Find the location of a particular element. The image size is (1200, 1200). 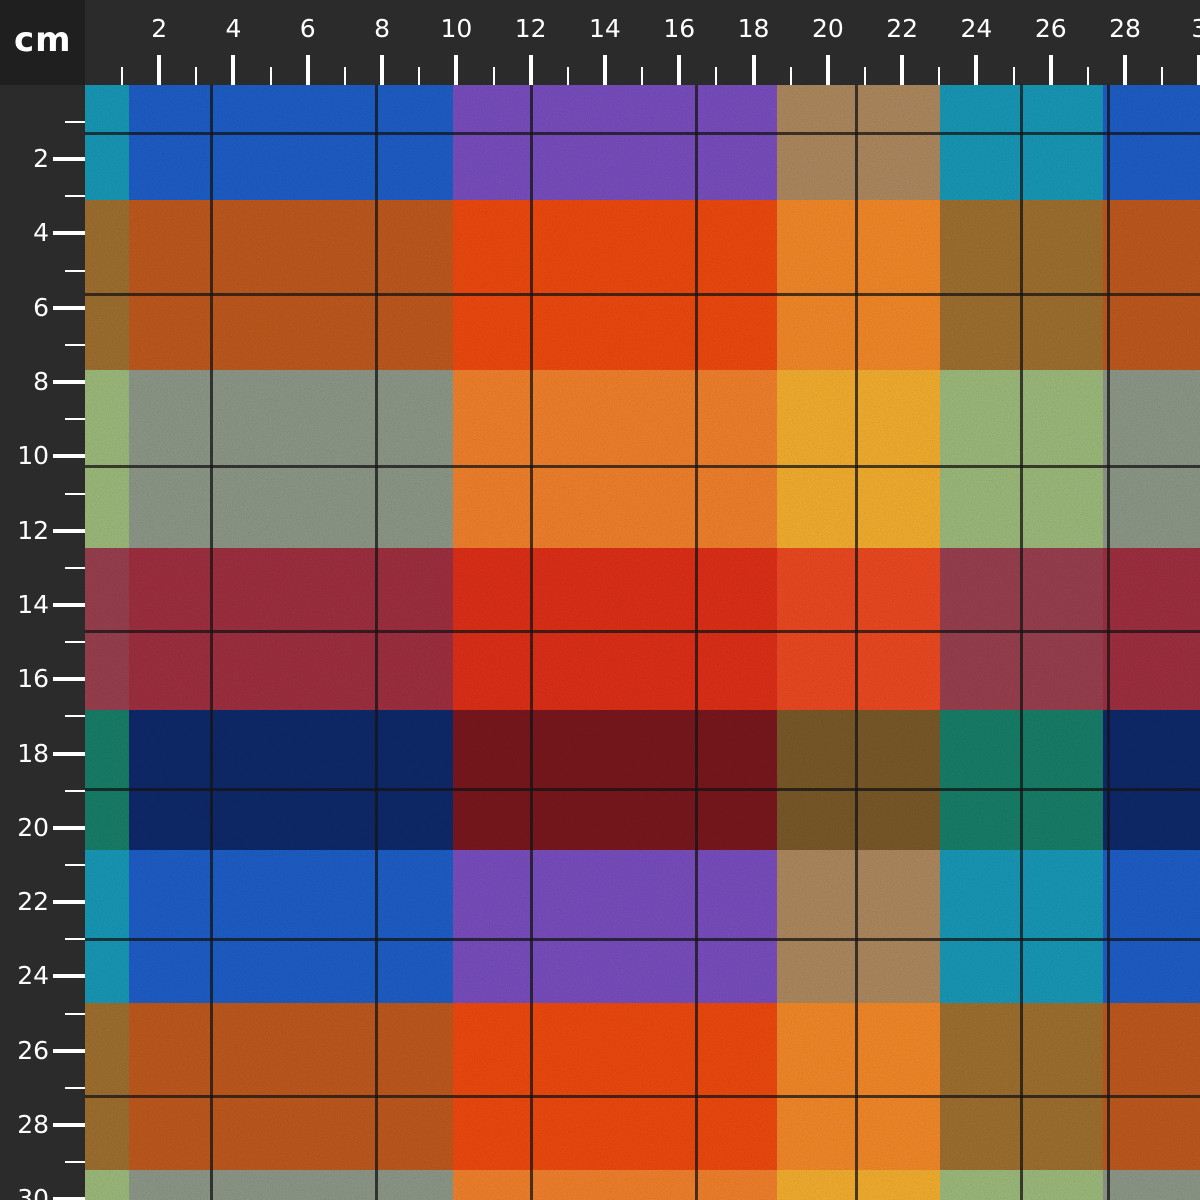

ruler-top-label: 18 is located at coordinates (753, 28).